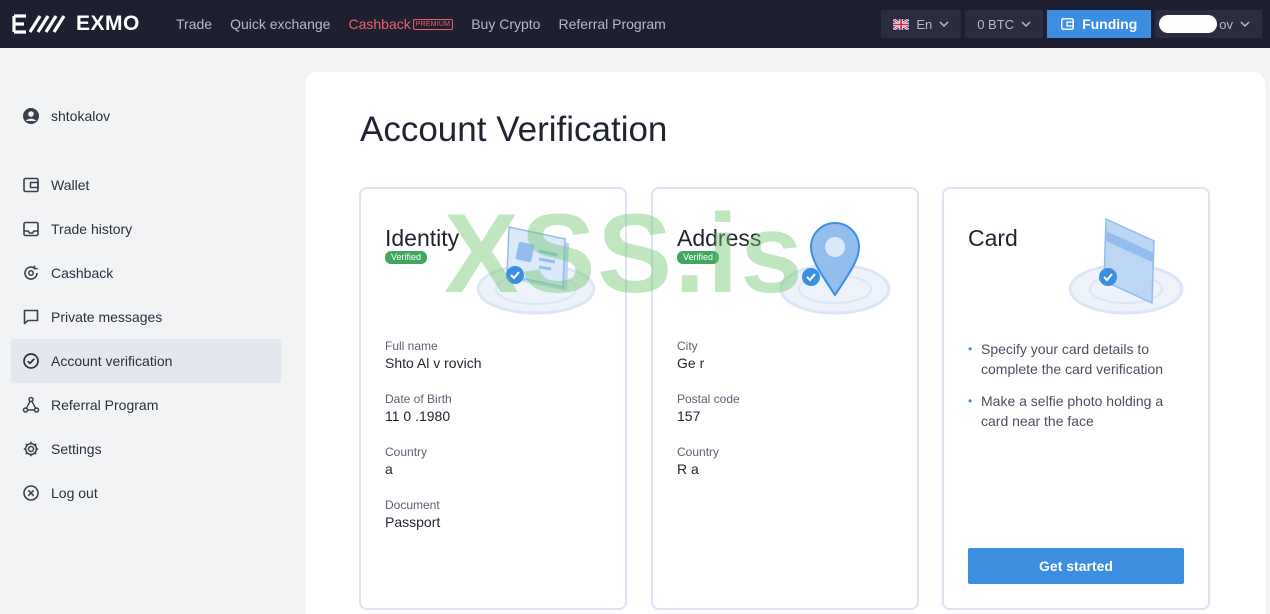 The image size is (1270, 614). Describe the element at coordinates (389, 469) in the screenshot. I see `field-value: a` at that location.